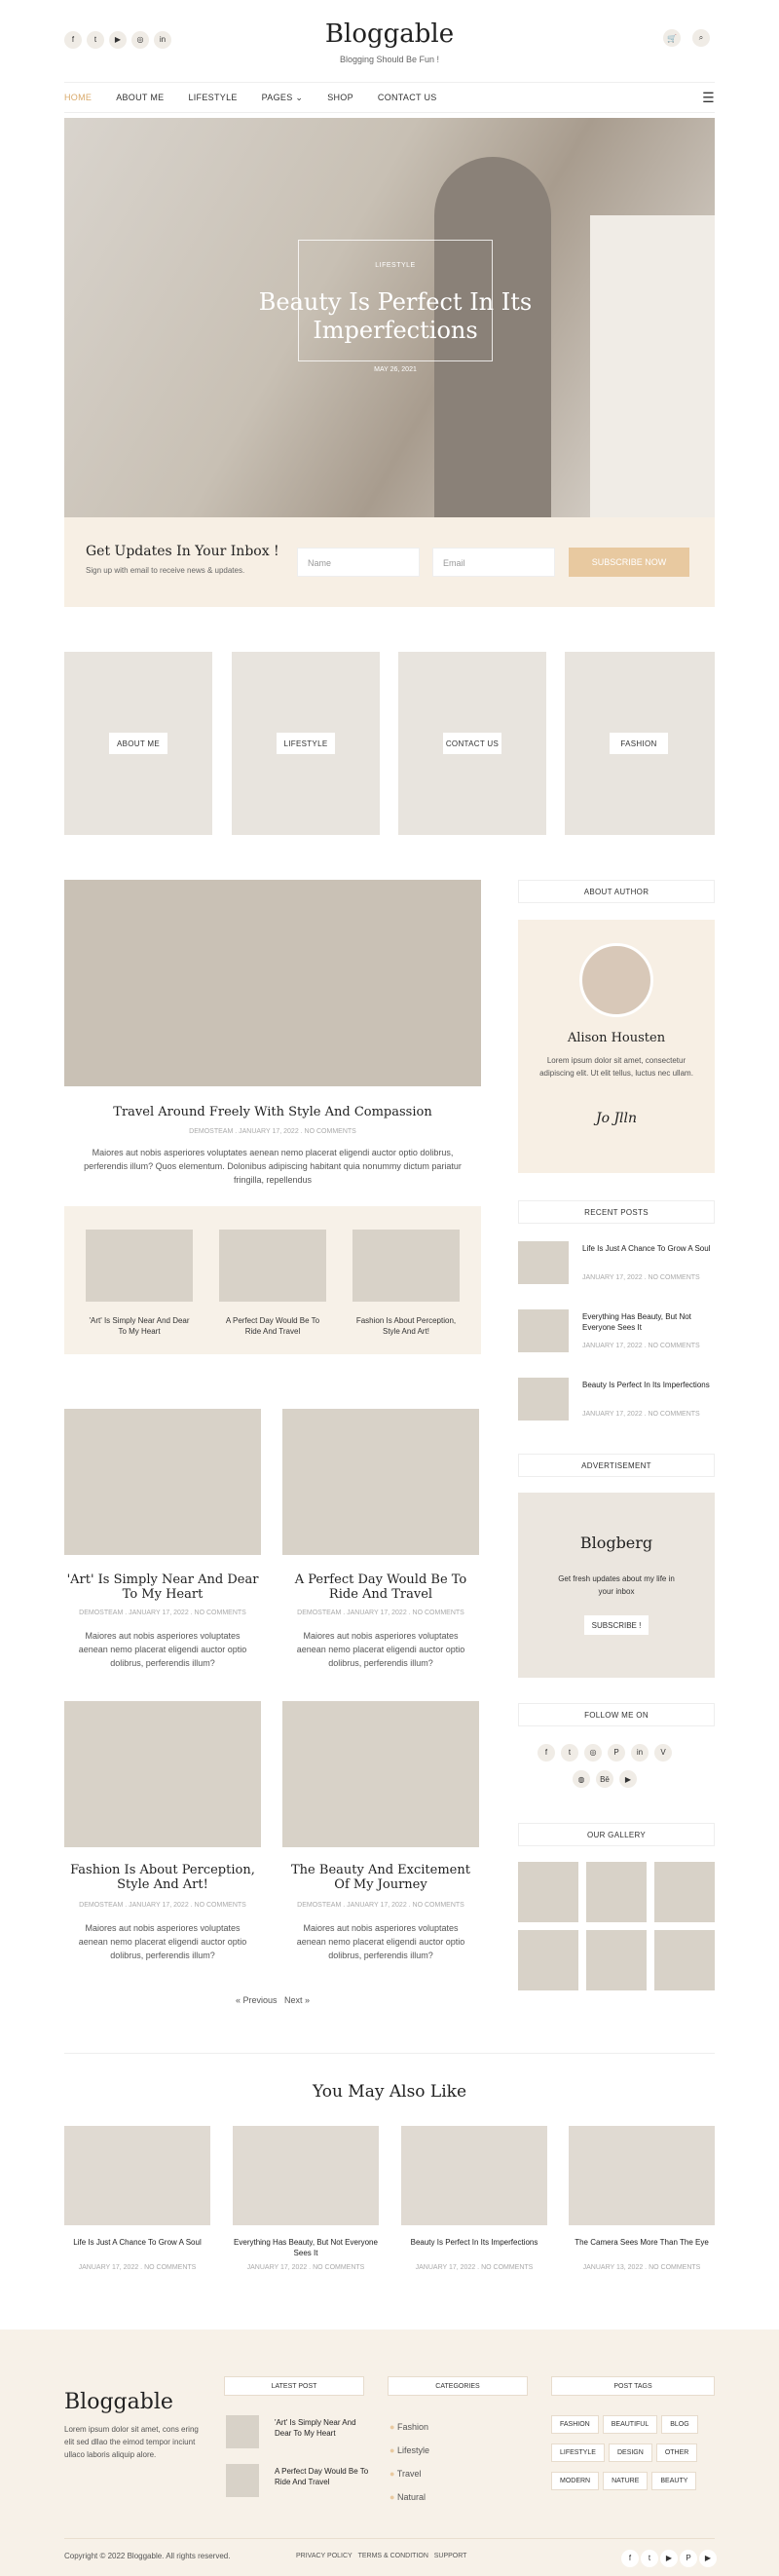 The width and height of the screenshot is (779, 2576). I want to click on category-tile-about: ABOUT ME, so click(138, 743).